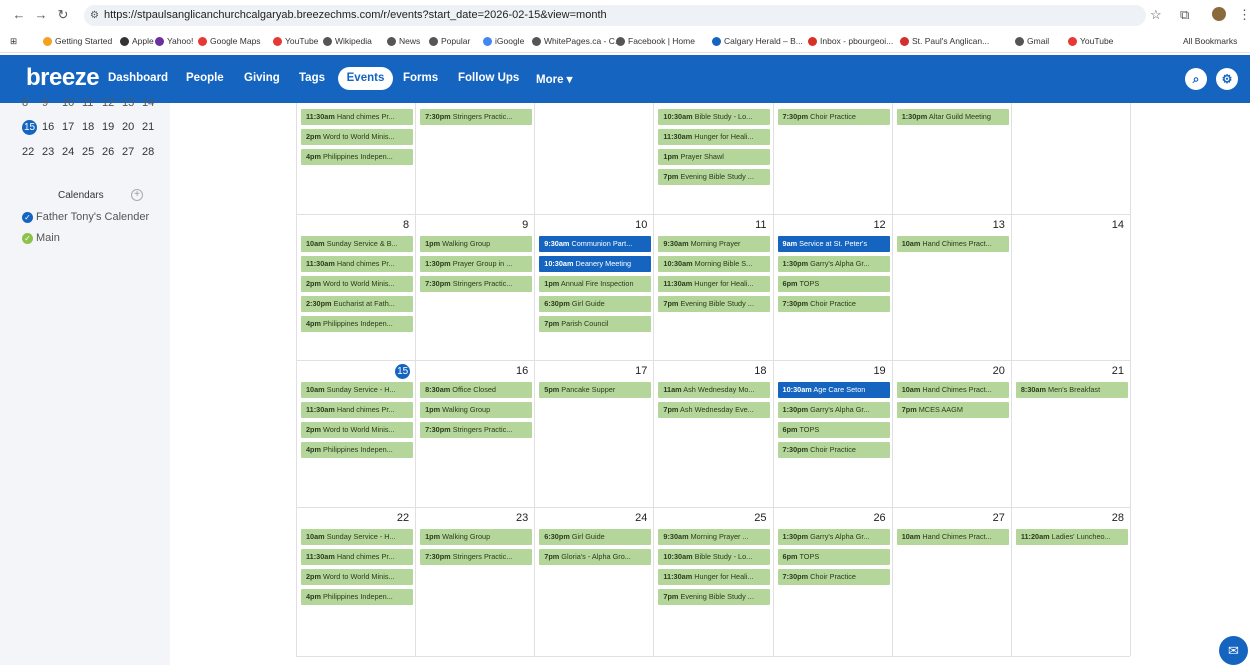 The image size is (1250, 665). What do you see at coordinates (714, 157) in the screenshot?
I see `calendar-event: 1pm Prayer Shawl` at bounding box center [714, 157].